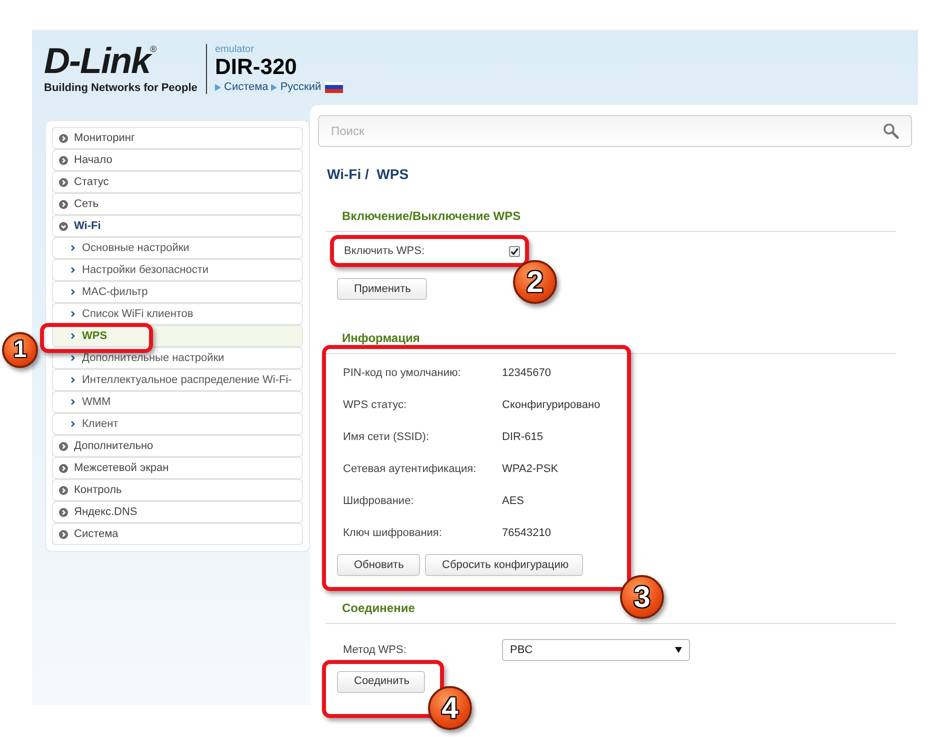  What do you see at coordinates (177, 292) in the screenshot?
I see `submenu-item: MAC-фильтр` at bounding box center [177, 292].